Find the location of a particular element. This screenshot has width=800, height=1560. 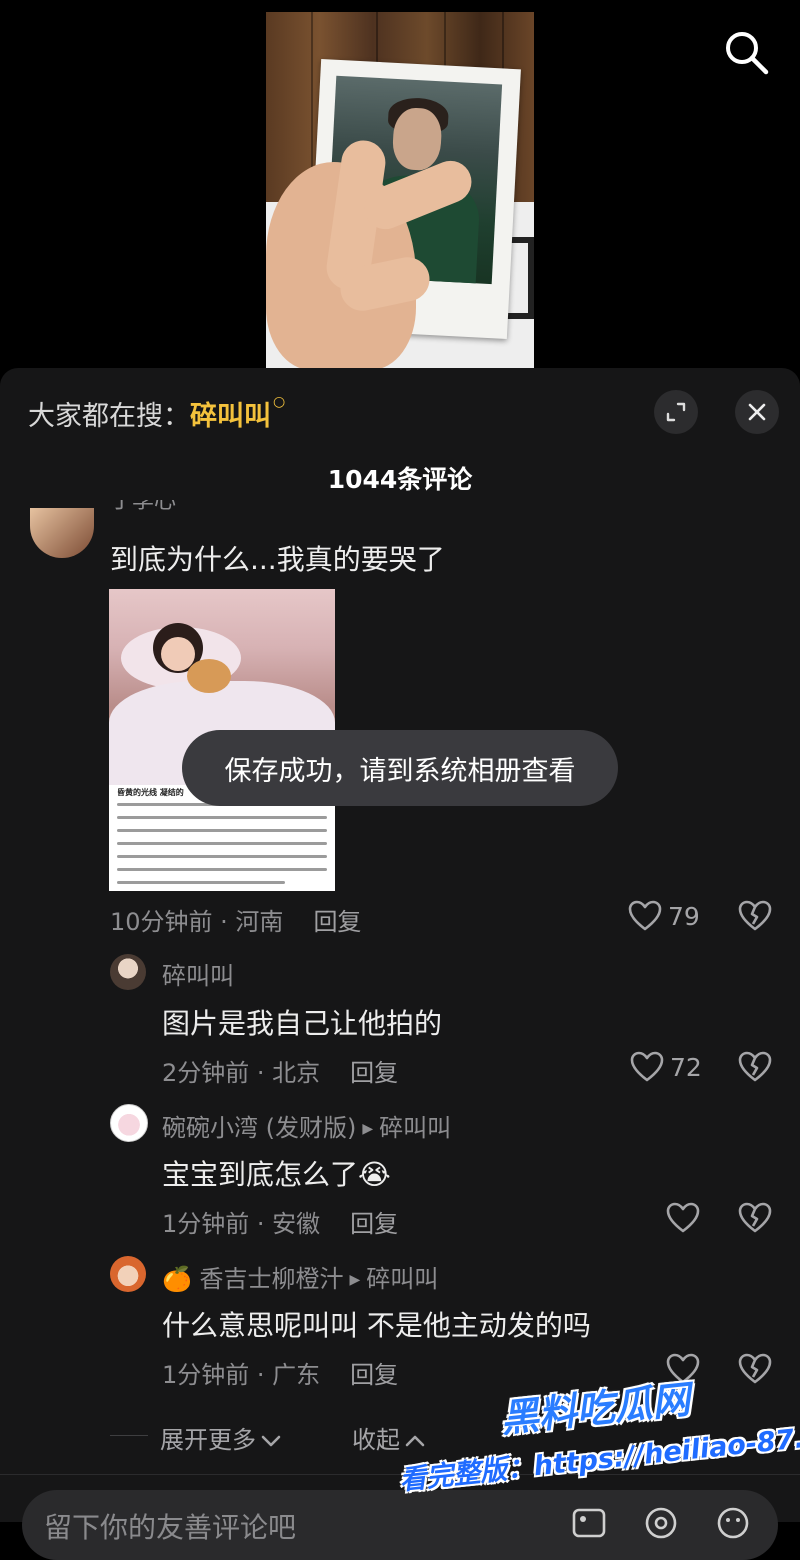

expand-more-button: 展开更多 is located at coordinates (221, 1437).